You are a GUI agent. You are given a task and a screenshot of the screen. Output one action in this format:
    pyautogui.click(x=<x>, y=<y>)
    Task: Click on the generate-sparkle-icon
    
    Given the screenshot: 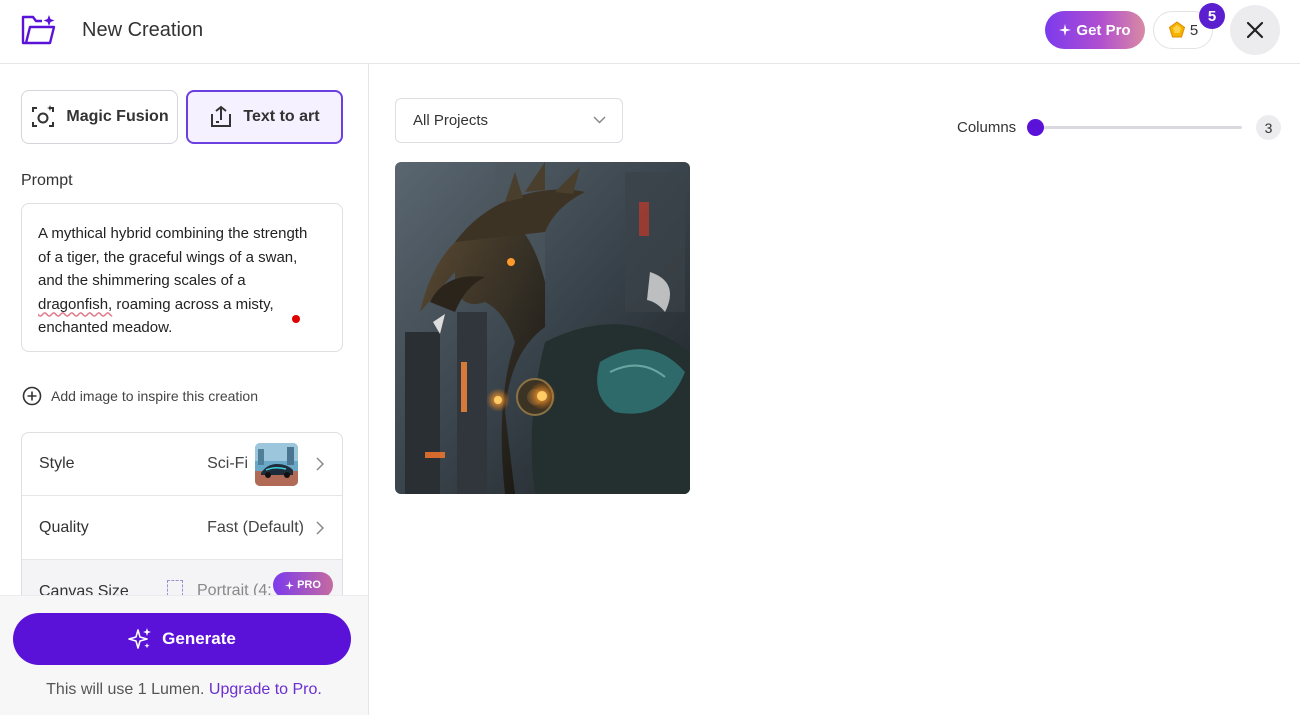 What is the action you would take?
    pyautogui.click(x=140, y=638)
    